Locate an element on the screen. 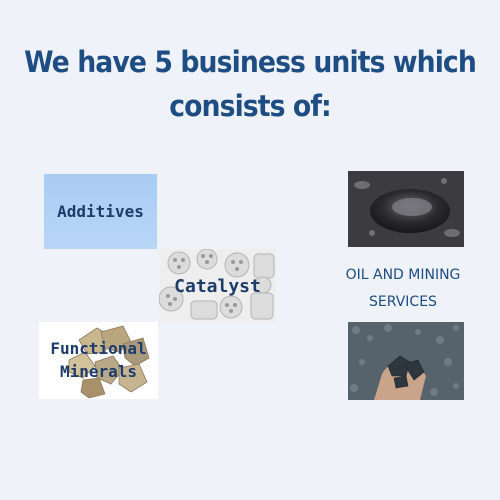  mining-image is located at coordinates (406, 361).